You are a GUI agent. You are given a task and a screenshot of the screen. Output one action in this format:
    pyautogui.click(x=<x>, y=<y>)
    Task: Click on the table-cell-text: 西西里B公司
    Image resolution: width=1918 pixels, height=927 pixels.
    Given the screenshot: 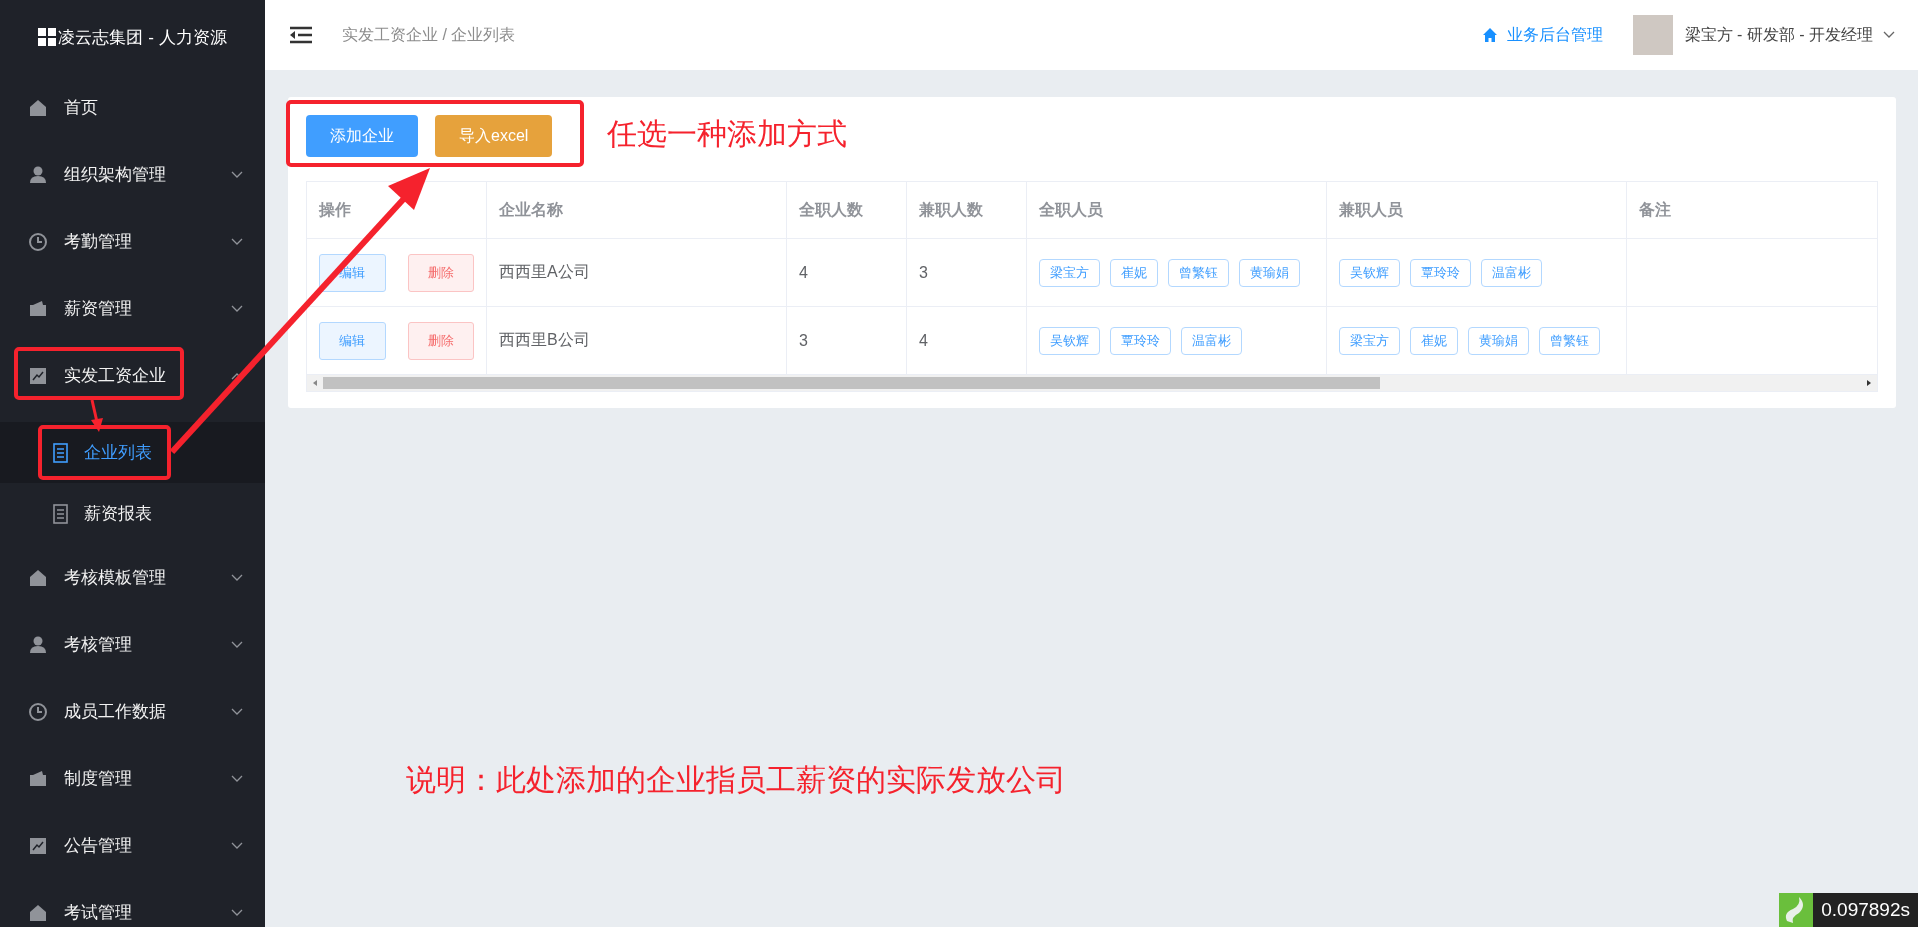 What is the action you would take?
    pyautogui.click(x=544, y=340)
    